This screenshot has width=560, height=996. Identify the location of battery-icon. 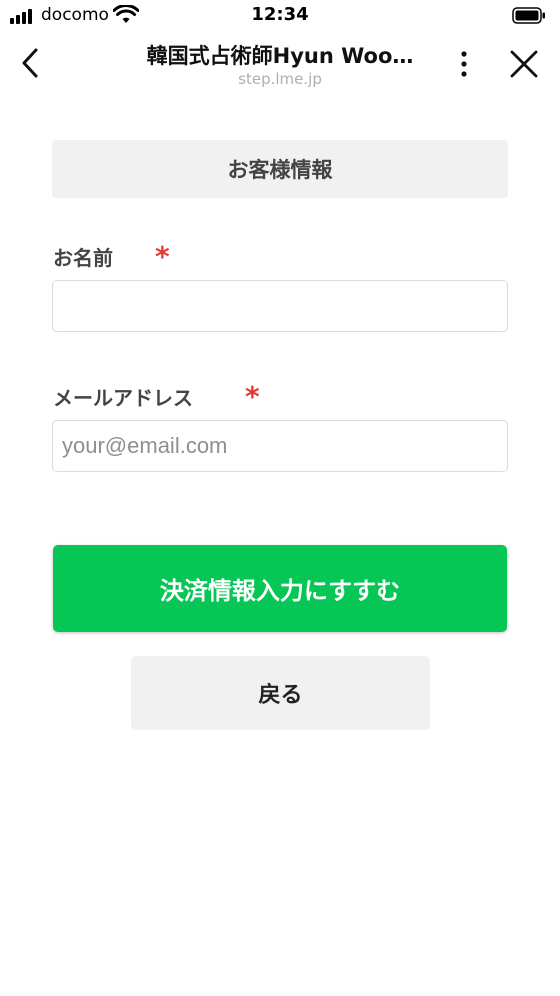
(528, 15).